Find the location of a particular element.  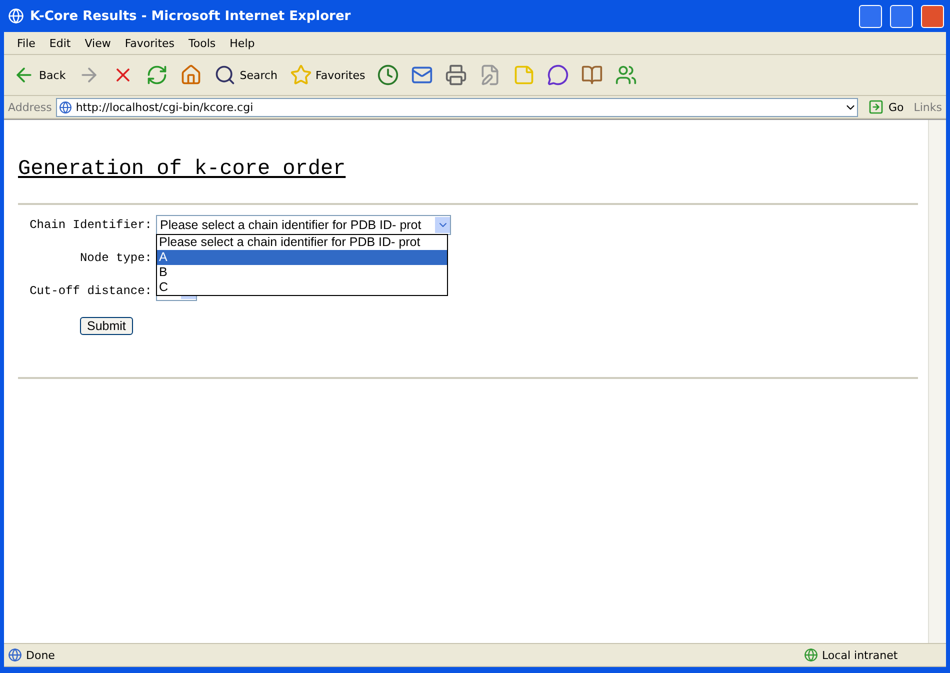

address-label: Address is located at coordinates (30, 107).